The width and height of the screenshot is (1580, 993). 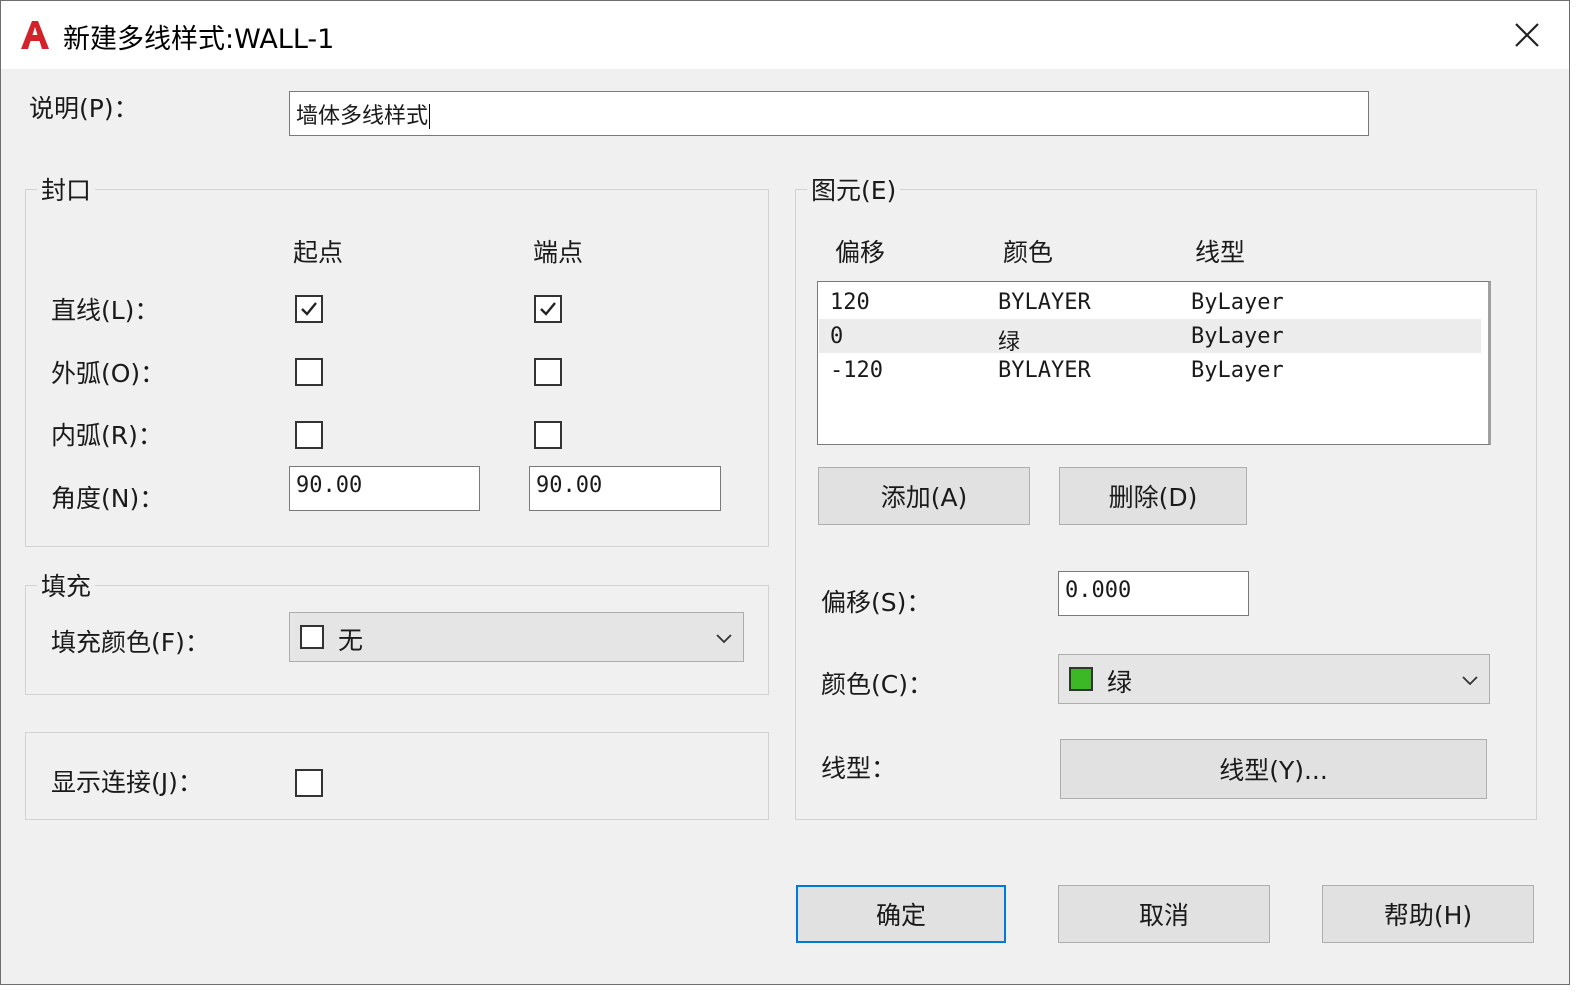 I want to click on fill-color-dropdown: 无, so click(x=516, y=637).